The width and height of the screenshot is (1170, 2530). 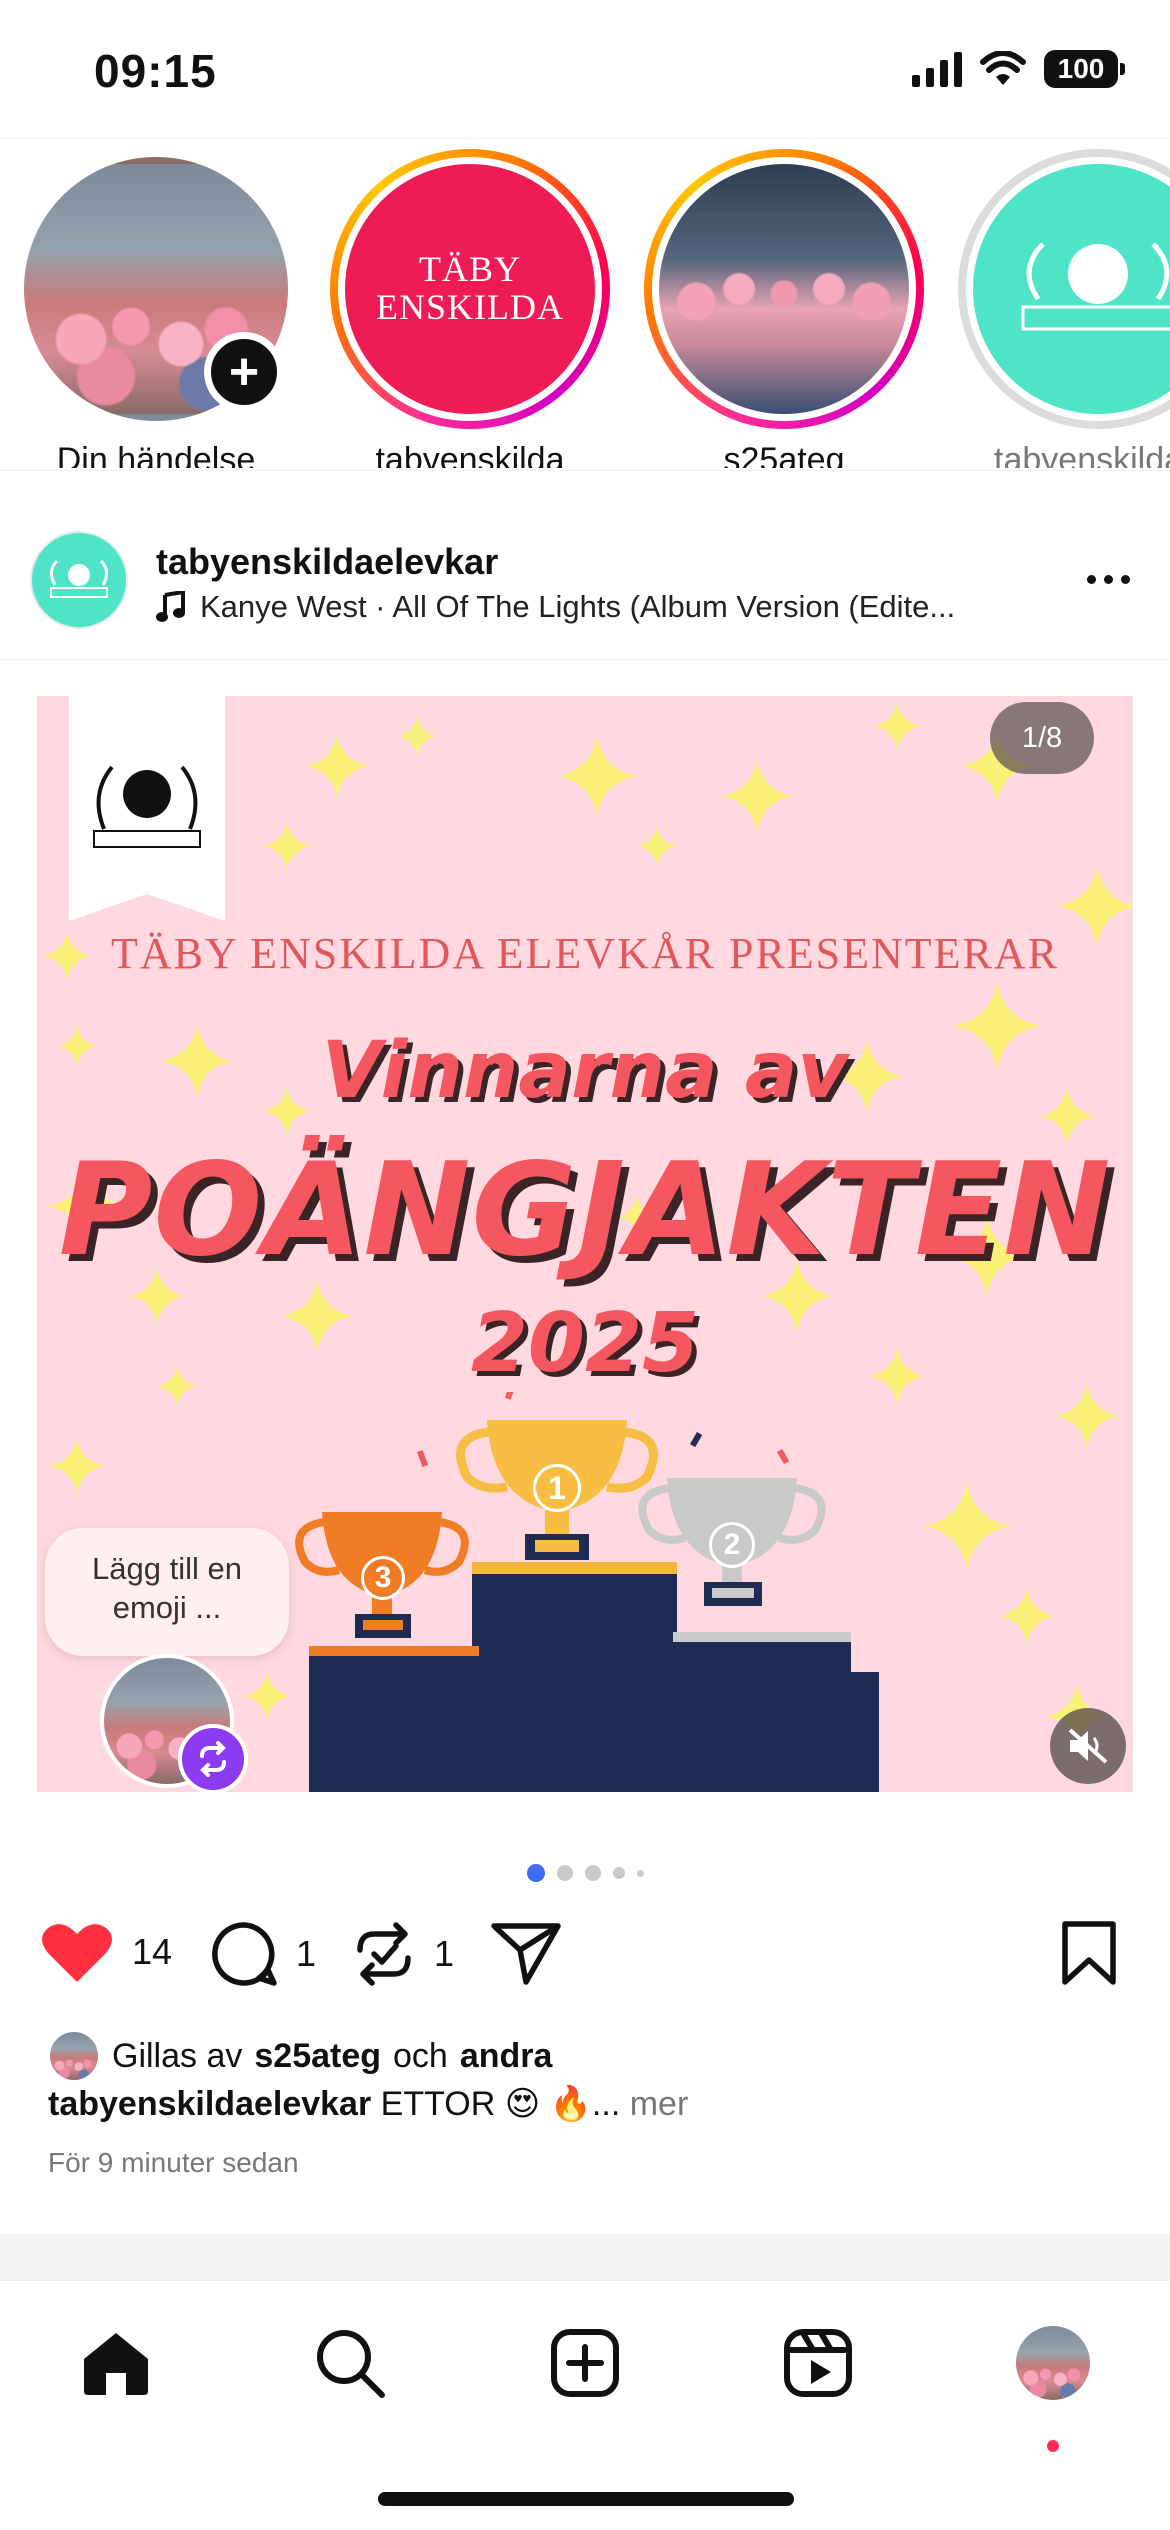 What do you see at coordinates (1003, 68) in the screenshot?
I see `wifi-icon` at bounding box center [1003, 68].